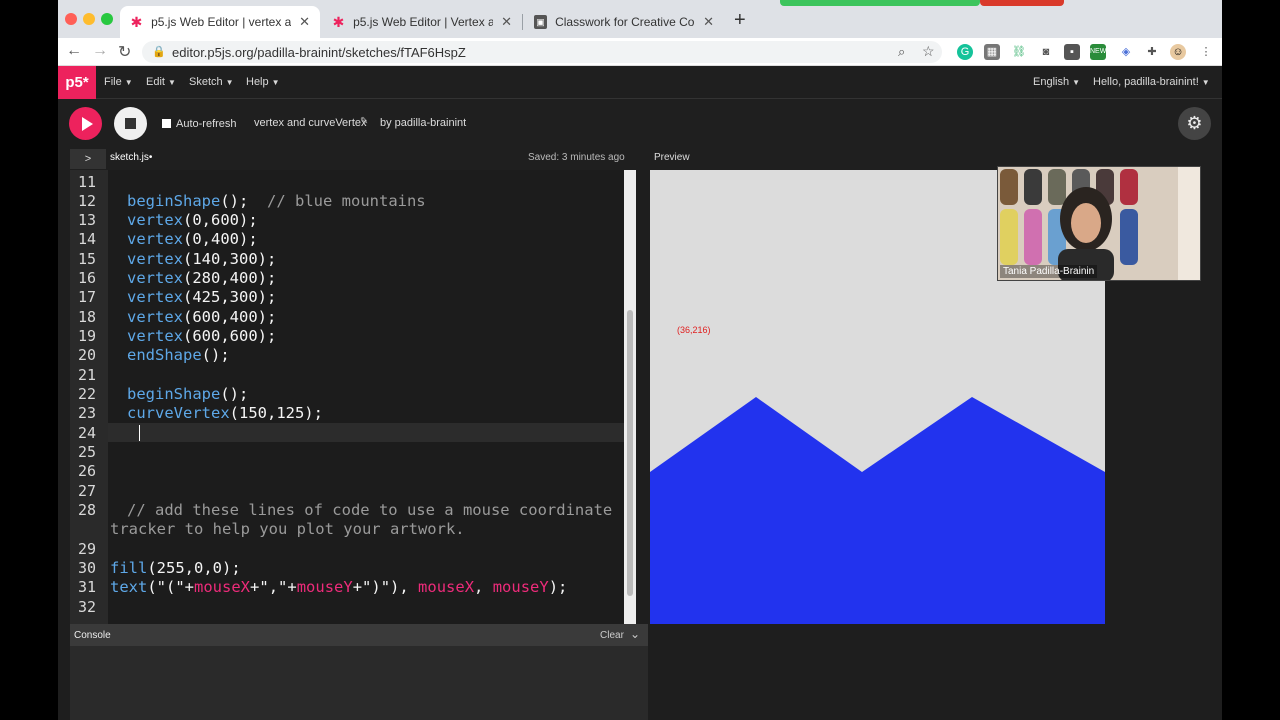 Image resolution: width=1280 pixels, height=720 pixels. Describe the element at coordinates (100, 51) in the screenshot. I see `forward-icon: →` at that location.